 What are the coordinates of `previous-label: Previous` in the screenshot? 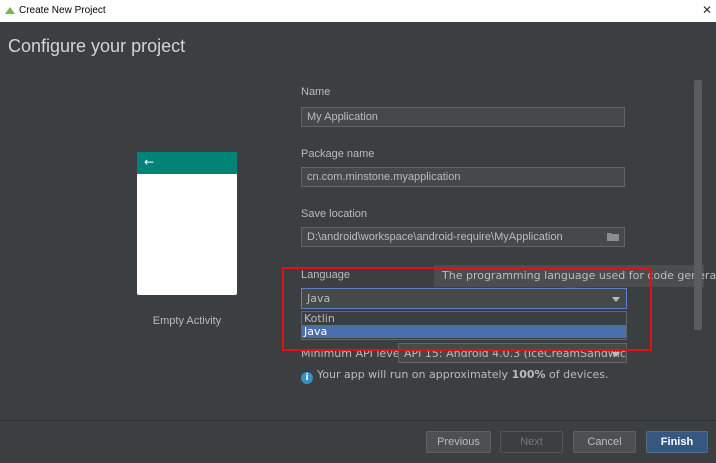 It's located at (458, 442).